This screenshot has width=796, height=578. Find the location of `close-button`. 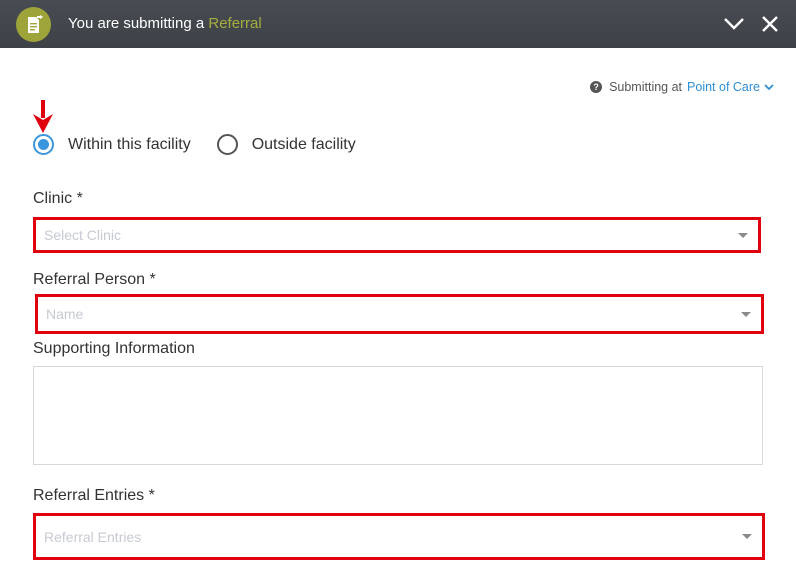

close-button is located at coordinates (770, 24).